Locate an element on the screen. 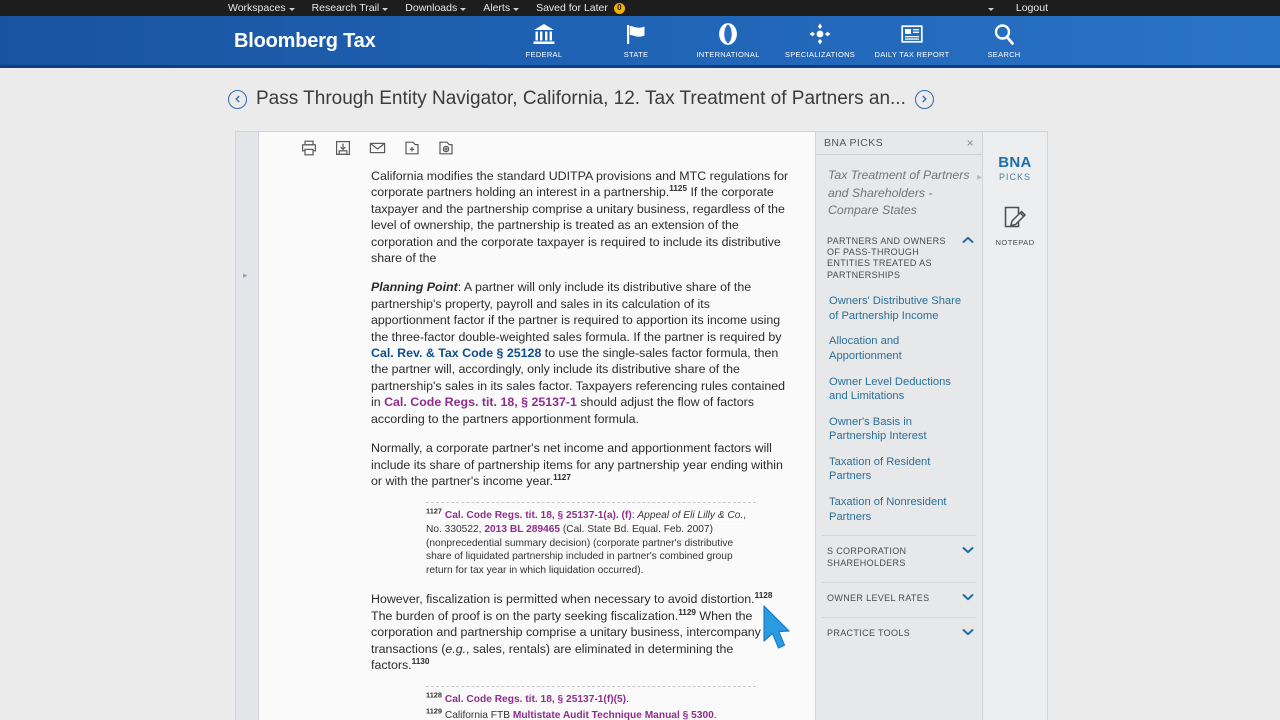 The width and height of the screenshot is (1280, 720). rail-bna-picks-main-label: BNA is located at coordinates (1015, 162).